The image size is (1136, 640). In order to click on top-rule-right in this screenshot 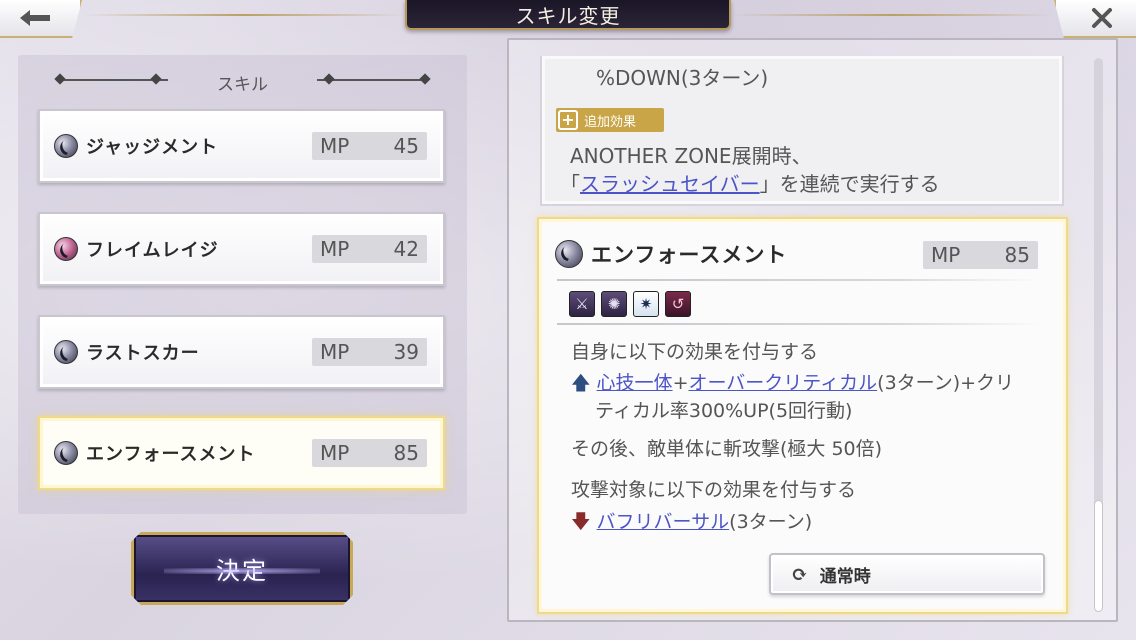, I will do `click(892, 15)`.